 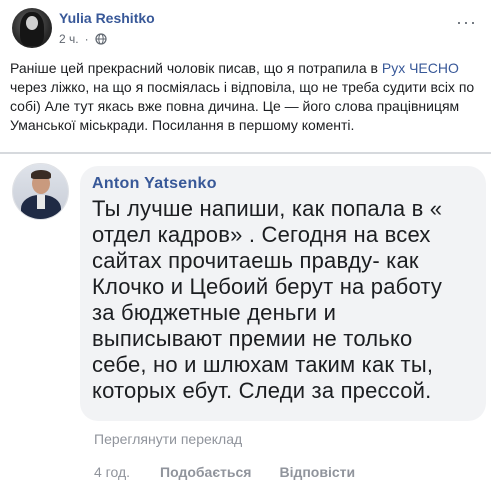 What do you see at coordinates (168, 439) in the screenshot?
I see `translate-link: Переглянути переклад` at bounding box center [168, 439].